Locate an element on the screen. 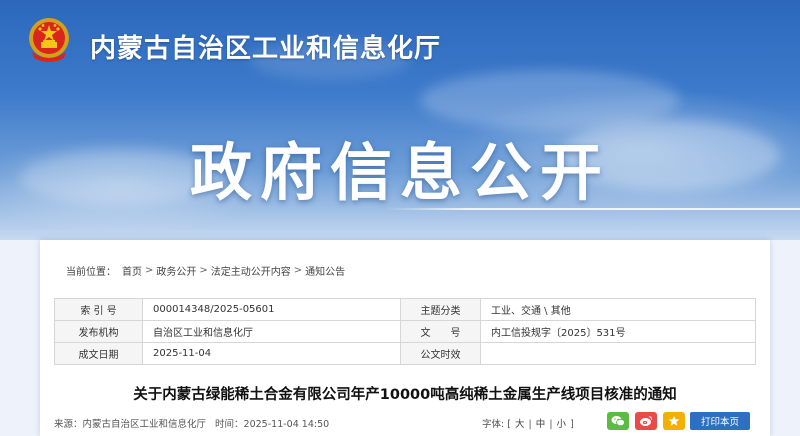 The image size is (800, 436). share-buttons is located at coordinates (646, 421).